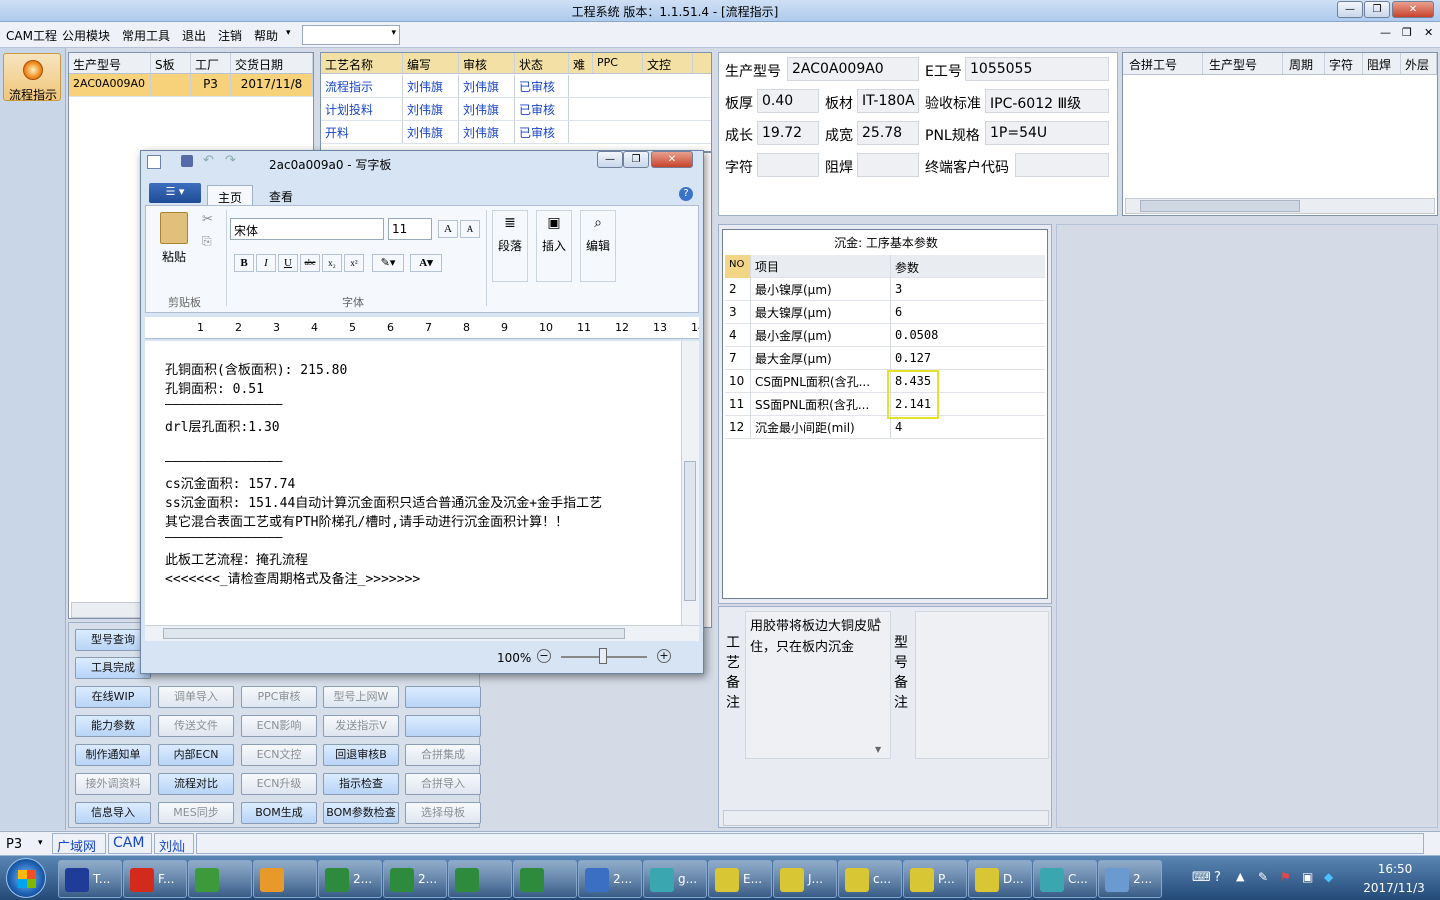 The width and height of the screenshot is (1440, 900). What do you see at coordinates (86, 35) in the screenshot?
I see `menu-public-modules: 公用模块` at bounding box center [86, 35].